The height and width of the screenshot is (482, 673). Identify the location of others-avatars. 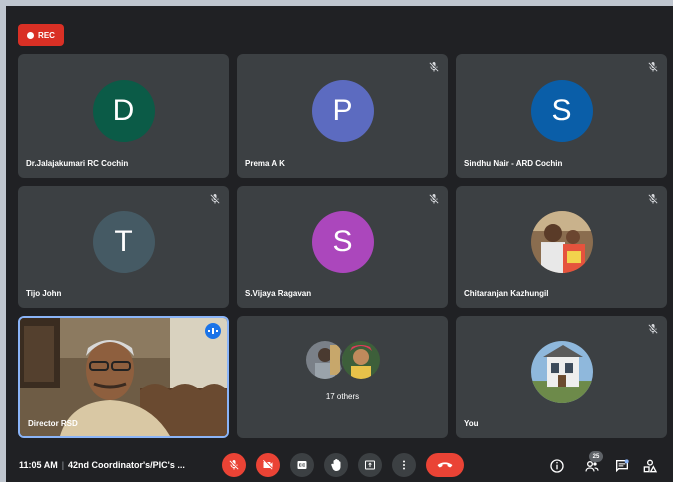
(342, 359).